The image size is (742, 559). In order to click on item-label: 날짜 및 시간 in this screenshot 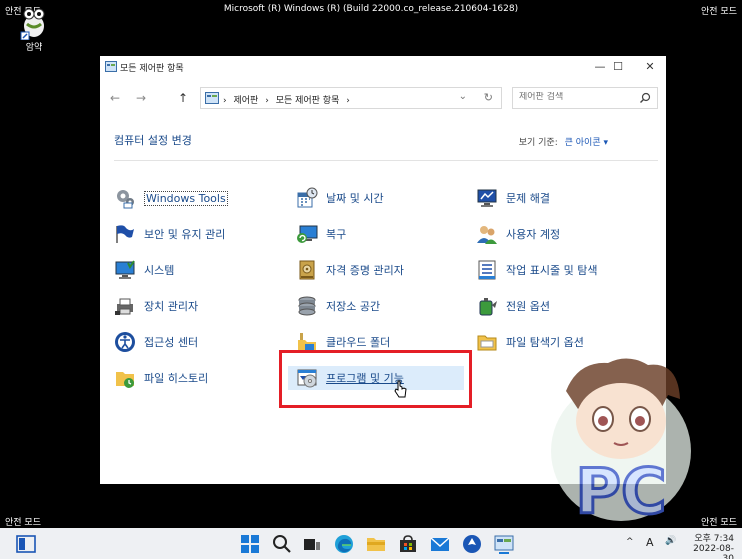, I will do `click(355, 198)`.